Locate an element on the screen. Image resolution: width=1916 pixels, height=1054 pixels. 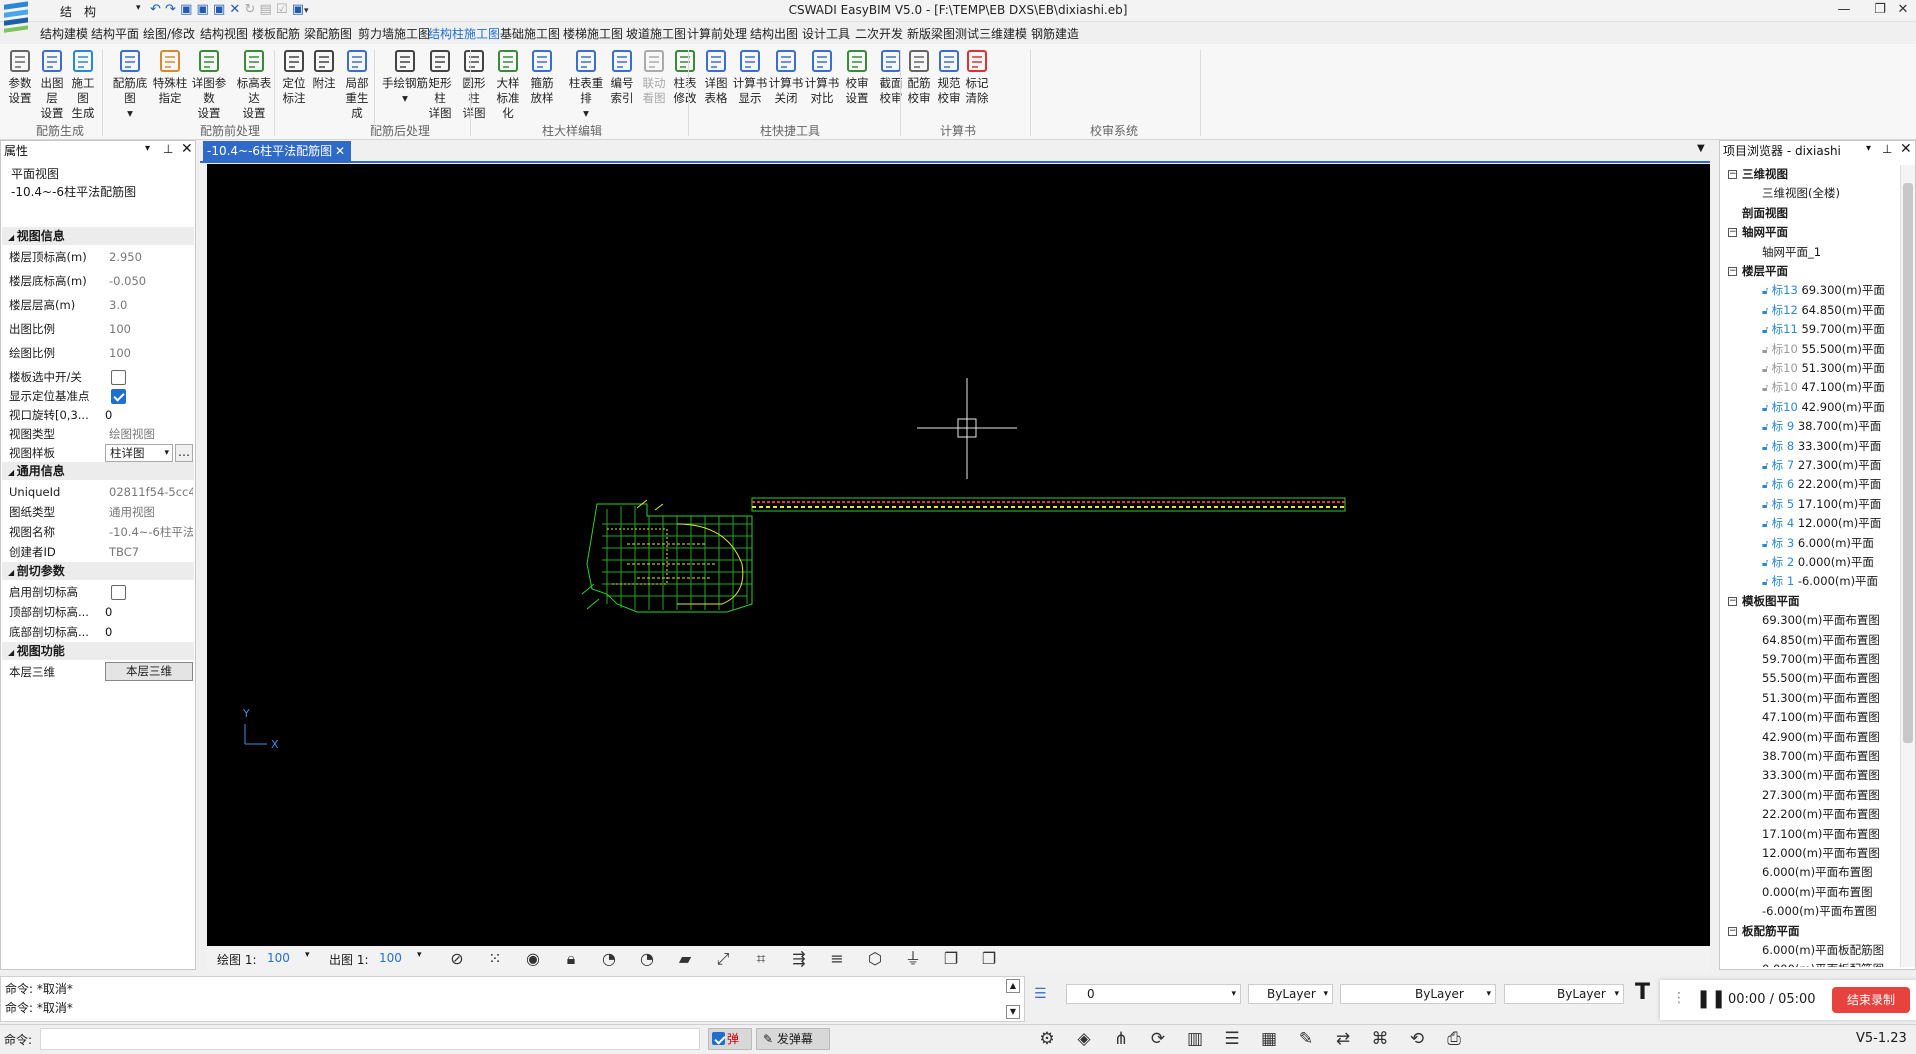
color-select: ByLayer ▾ is located at coordinates (1290, 994).